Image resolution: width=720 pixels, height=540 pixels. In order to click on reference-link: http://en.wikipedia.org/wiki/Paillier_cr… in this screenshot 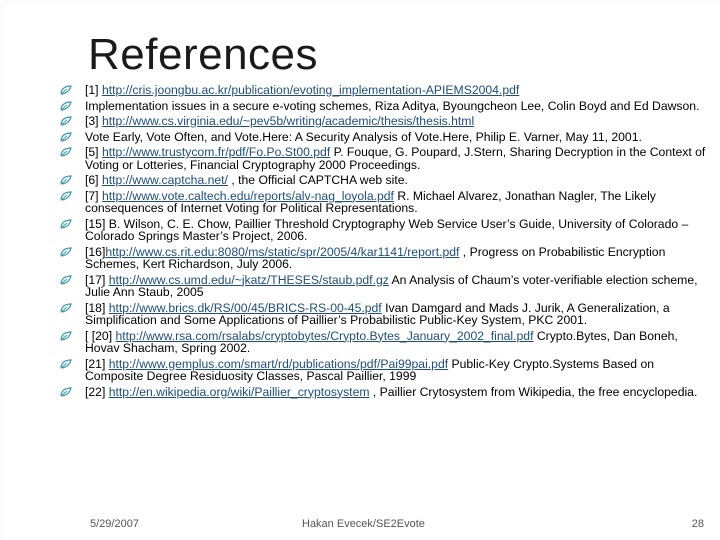, I will do `click(239, 392)`.